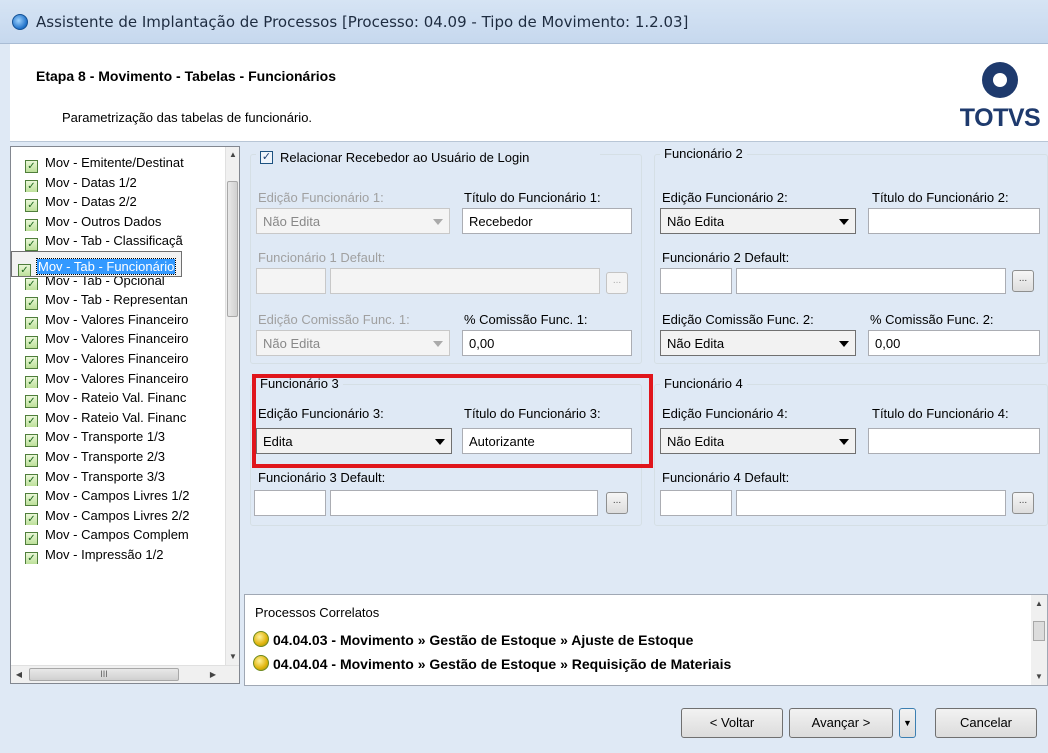 The image size is (1048, 753). What do you see at coordinates (20, 22) in the screenshot?
I see `app-globe-icon` at bounding box center [20, 22].